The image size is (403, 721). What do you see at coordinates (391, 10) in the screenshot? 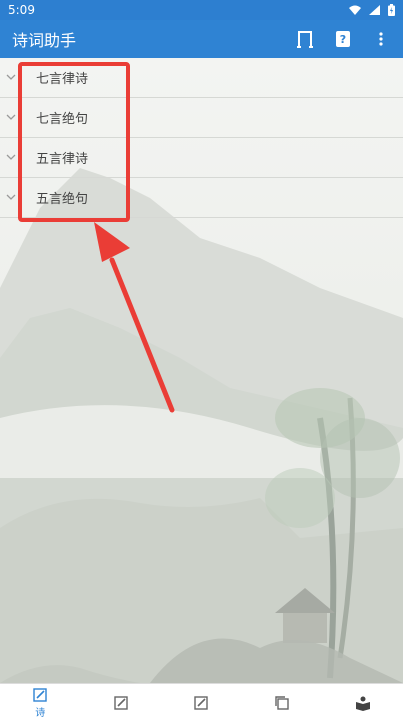
I see `battery-icon` at bounding box center [391, 10].